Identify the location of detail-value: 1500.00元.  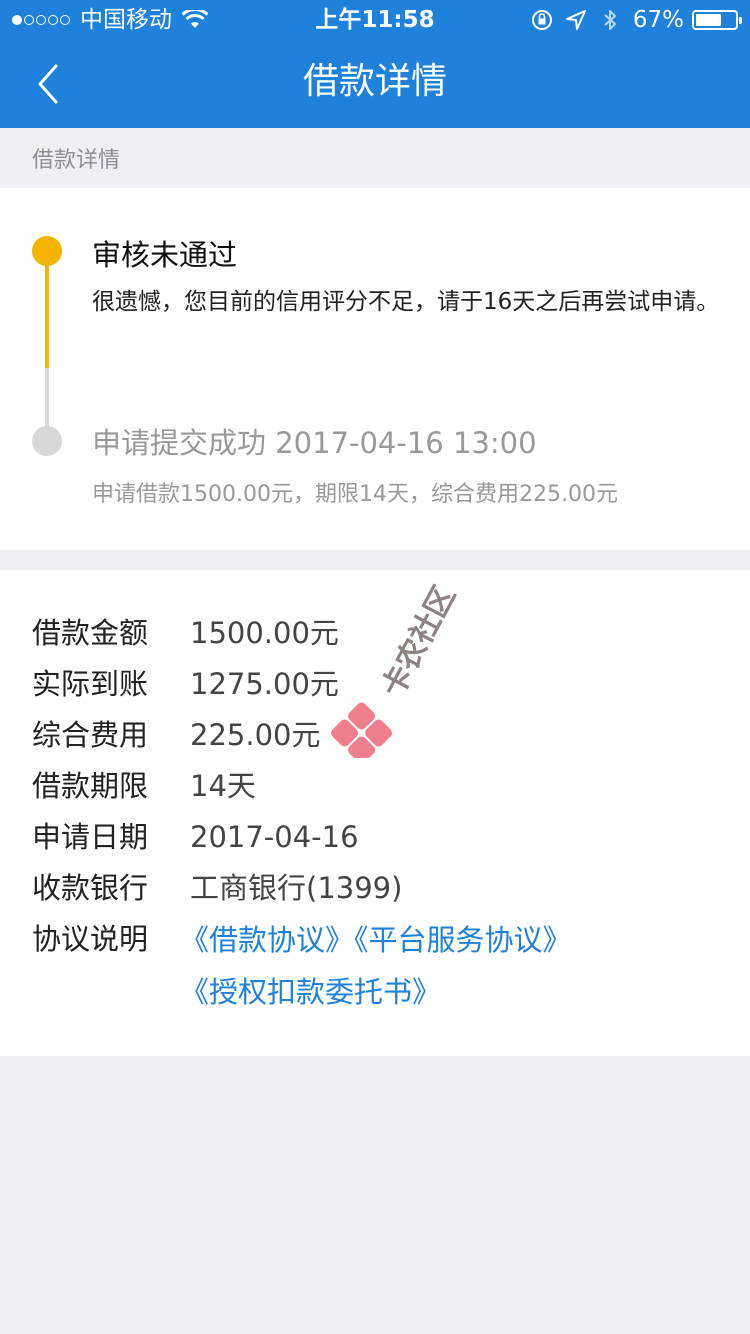
(264, 633).